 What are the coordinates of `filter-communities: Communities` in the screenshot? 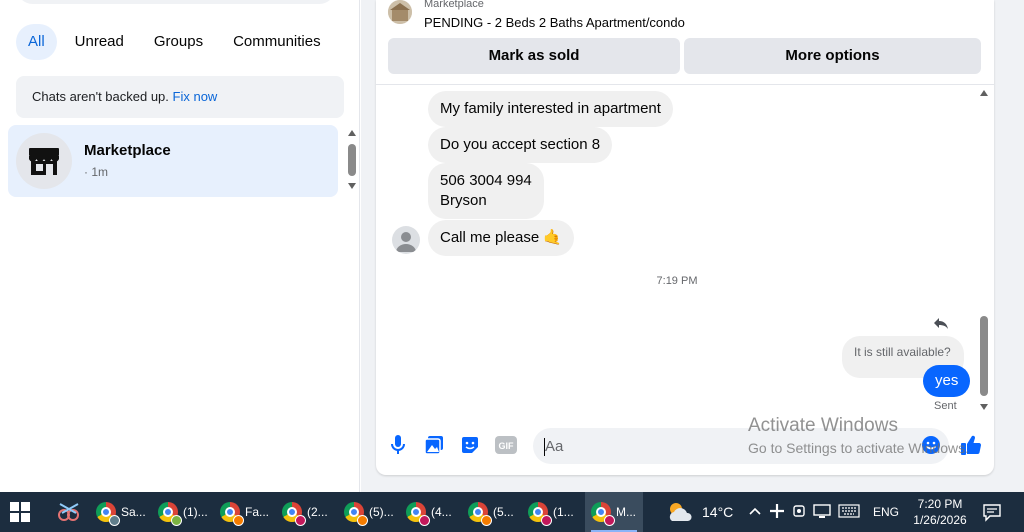 It's located at (277, 42).